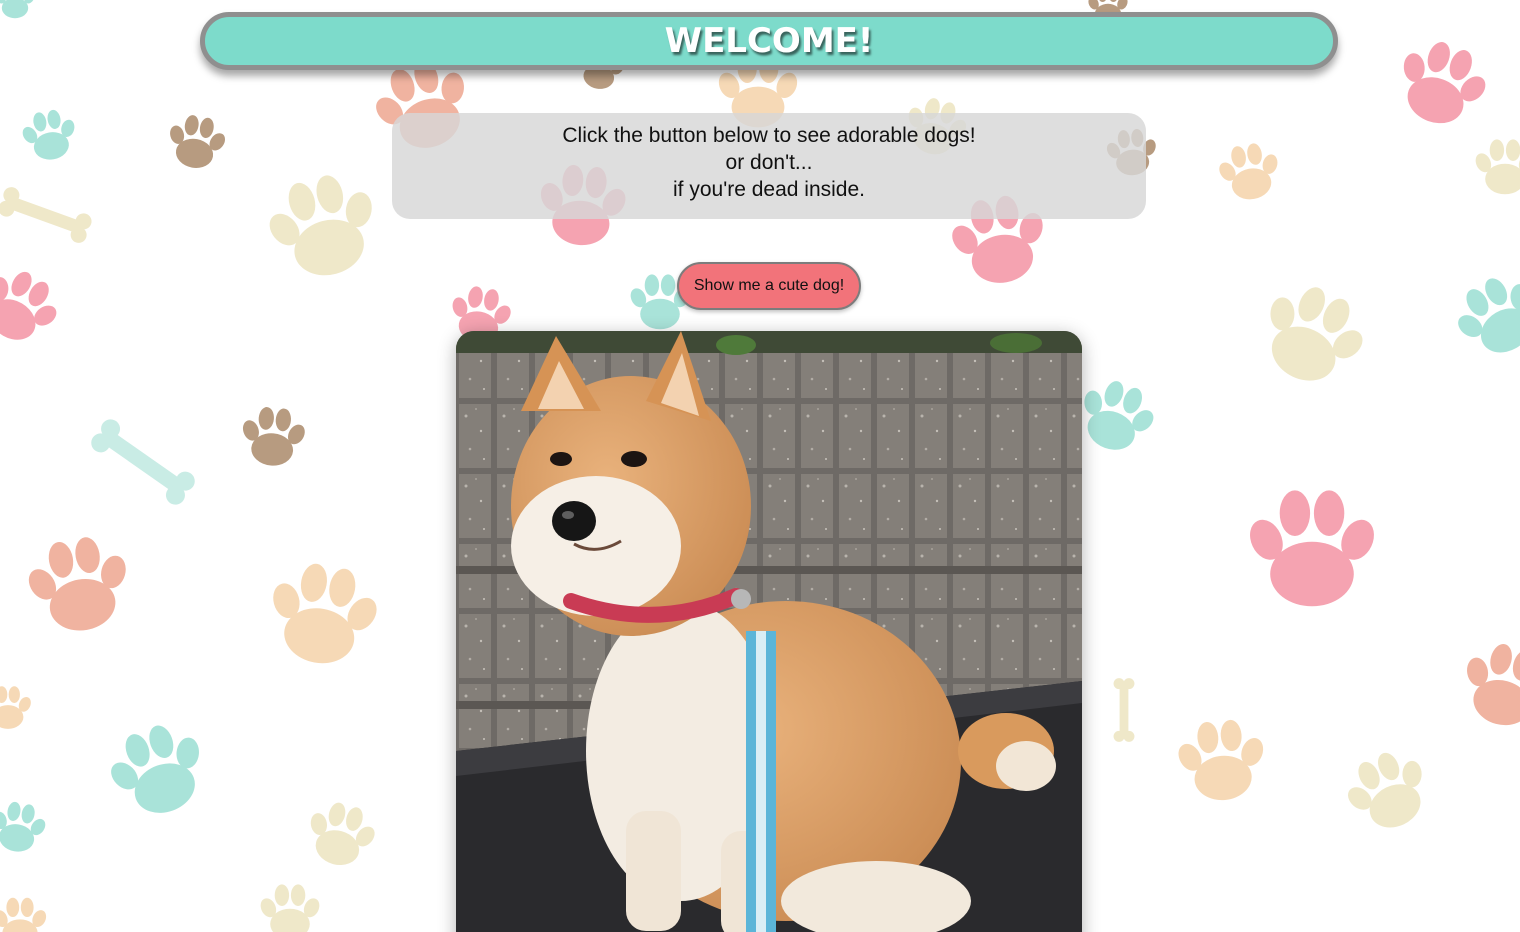 The image size is (1520, 932). I want to click on intro-line-3: if you're dead inside., so click(769, 189).